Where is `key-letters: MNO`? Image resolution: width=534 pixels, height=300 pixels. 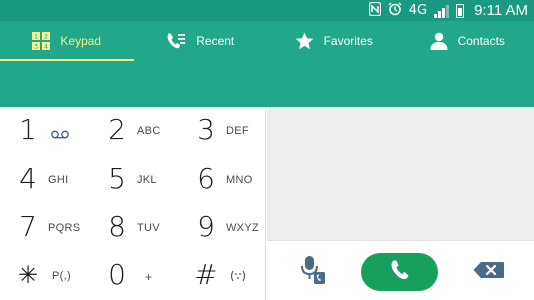 key-letters: MNO is located at coordinates (239, 180).